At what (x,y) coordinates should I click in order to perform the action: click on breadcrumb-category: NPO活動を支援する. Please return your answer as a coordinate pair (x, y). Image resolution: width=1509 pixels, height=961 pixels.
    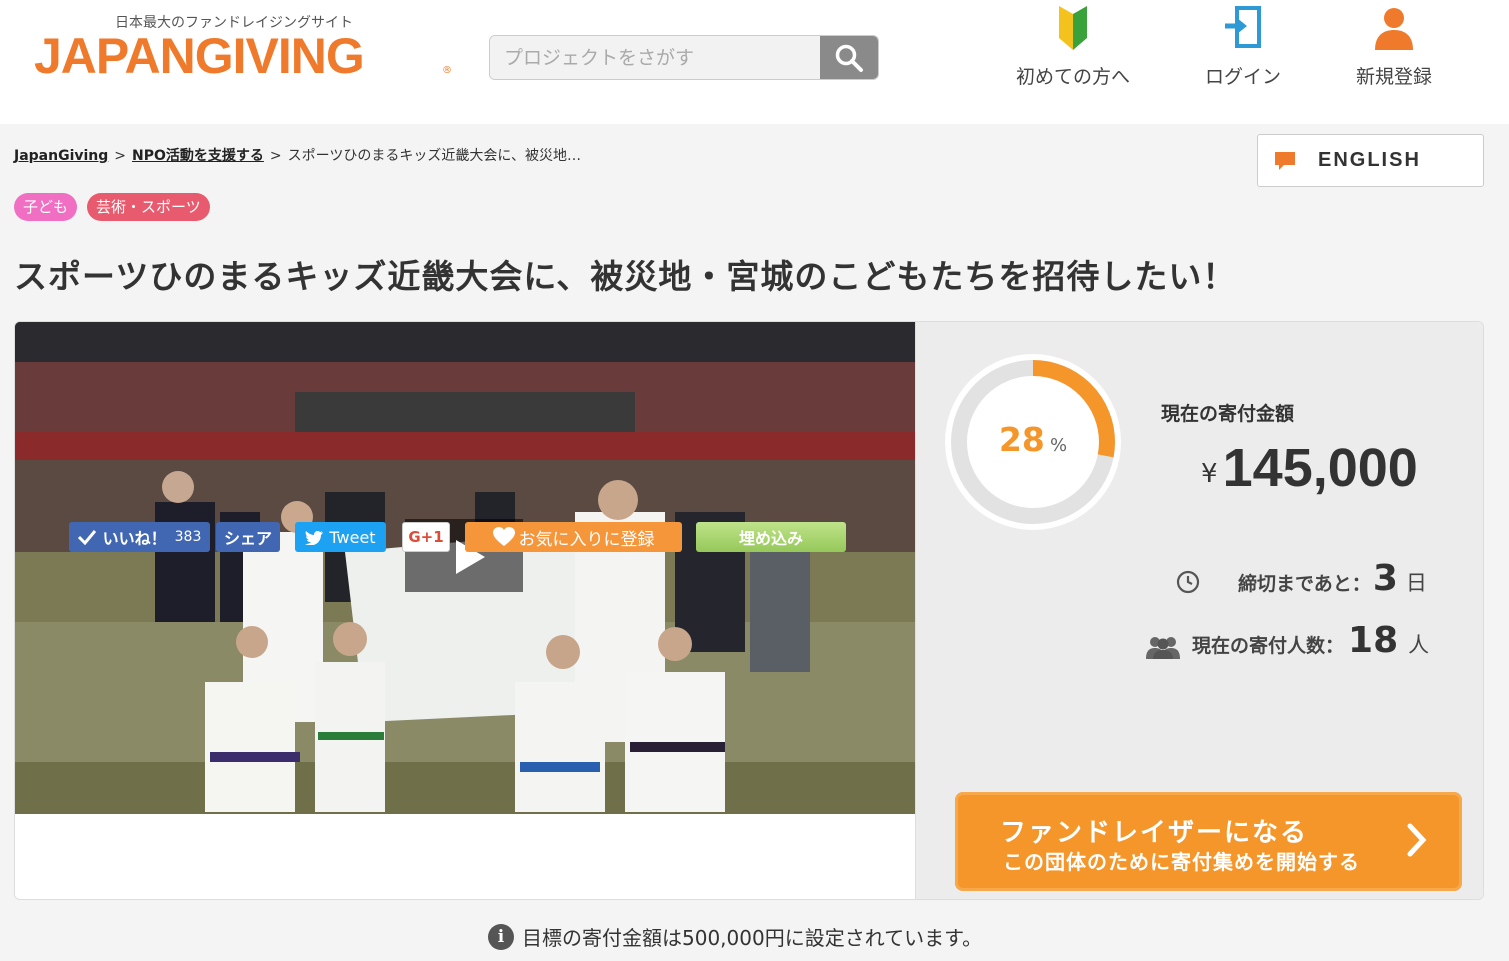
    Looking at the image, I should click on (198, 156).